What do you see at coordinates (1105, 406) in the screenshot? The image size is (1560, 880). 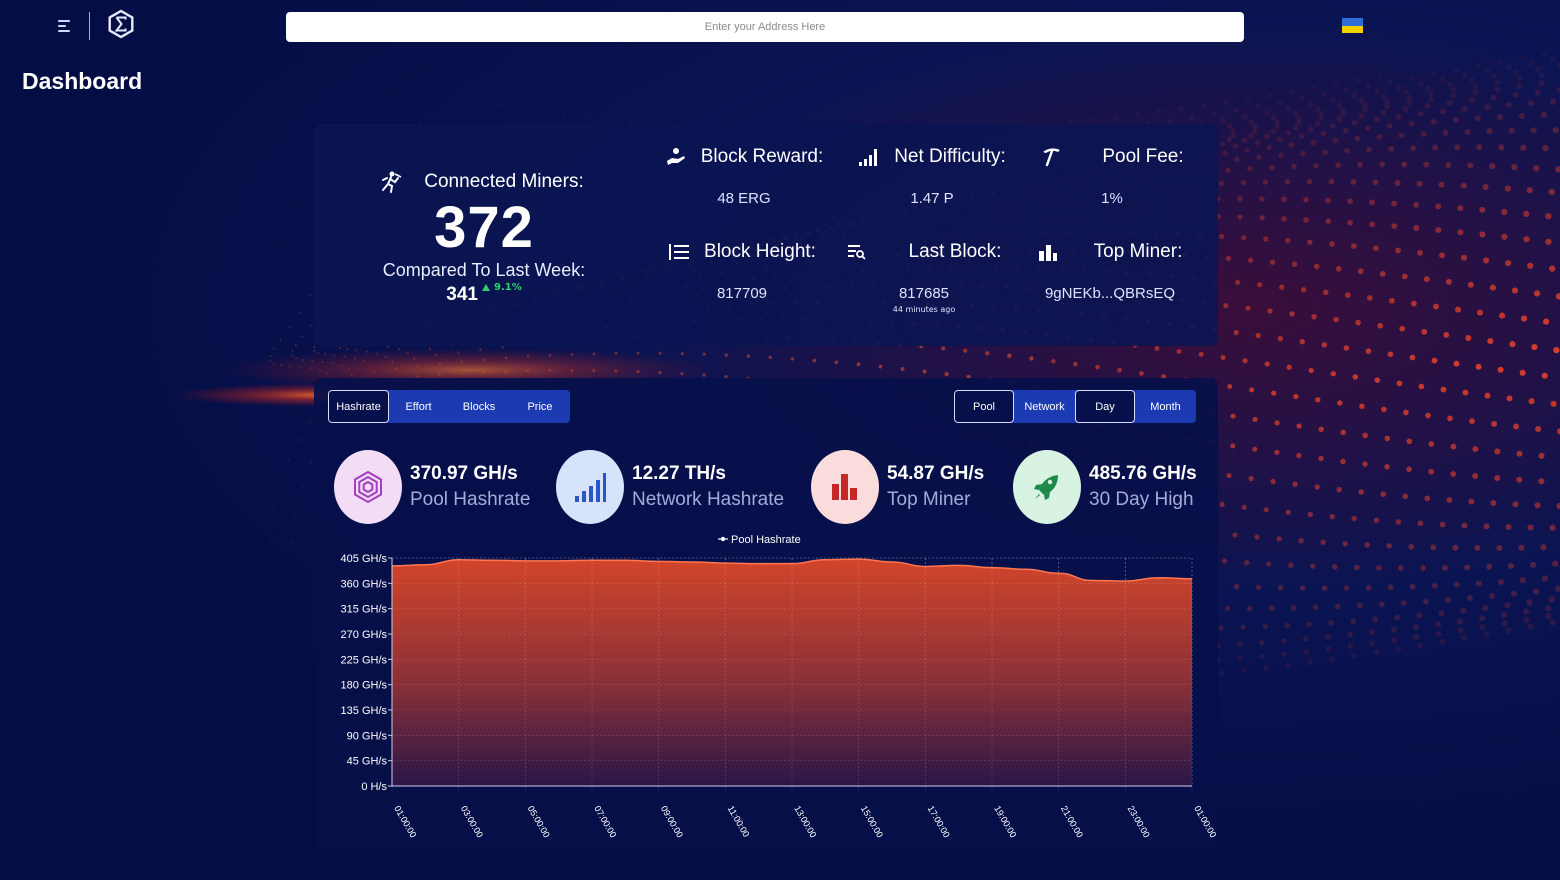 I see `tab-day: Day` at bounding box center [1105, 406].